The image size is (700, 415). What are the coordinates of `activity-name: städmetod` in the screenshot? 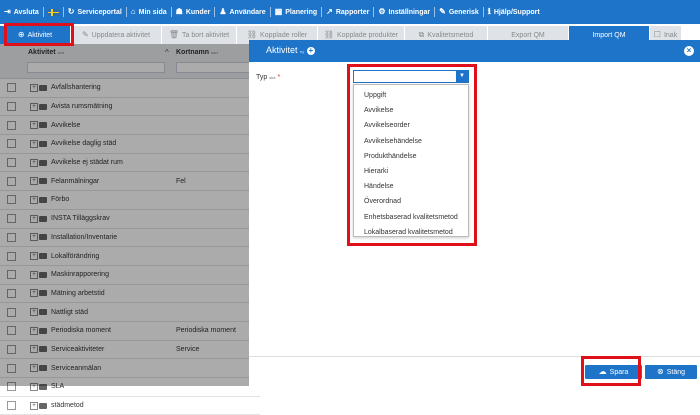 It's located at (67, 406).